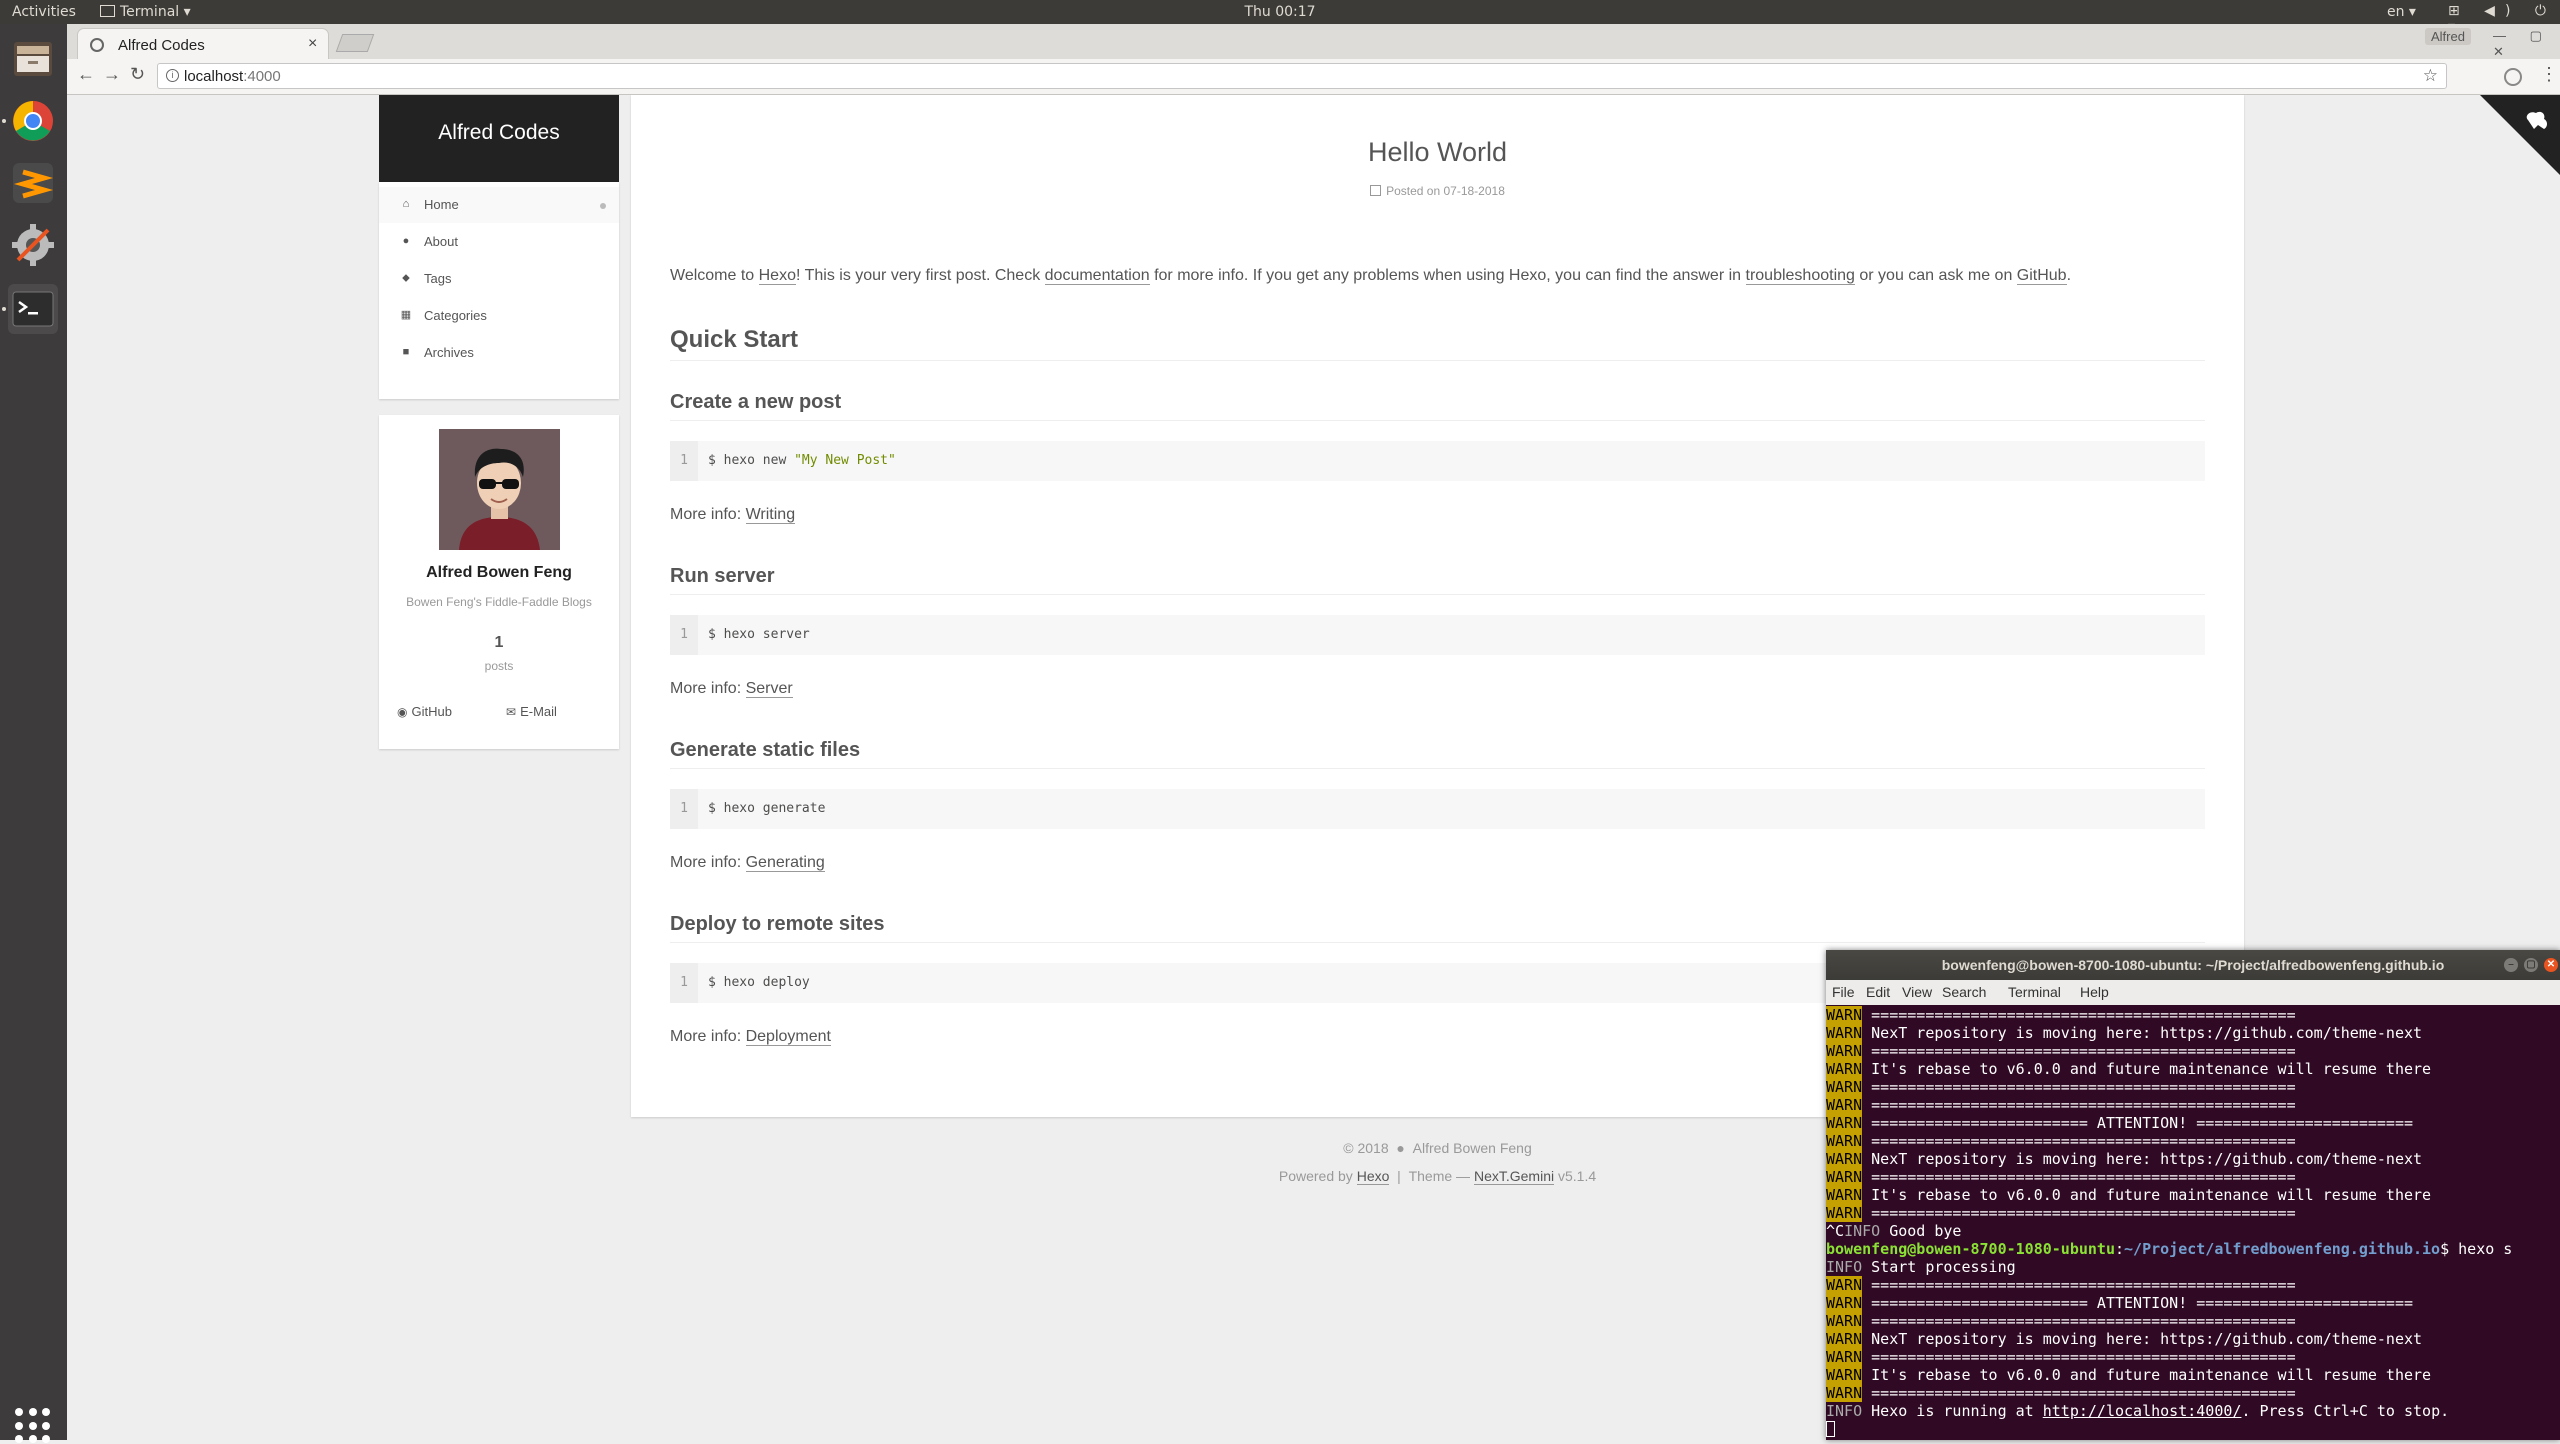 Image resolution: width=2560 pixels, height=1444 pixels. What do you see at coordinates (1302, 76) in the screenshot?
I see `address-bar: i localhost:4000 ☆` at bounding box center [1302, 76].